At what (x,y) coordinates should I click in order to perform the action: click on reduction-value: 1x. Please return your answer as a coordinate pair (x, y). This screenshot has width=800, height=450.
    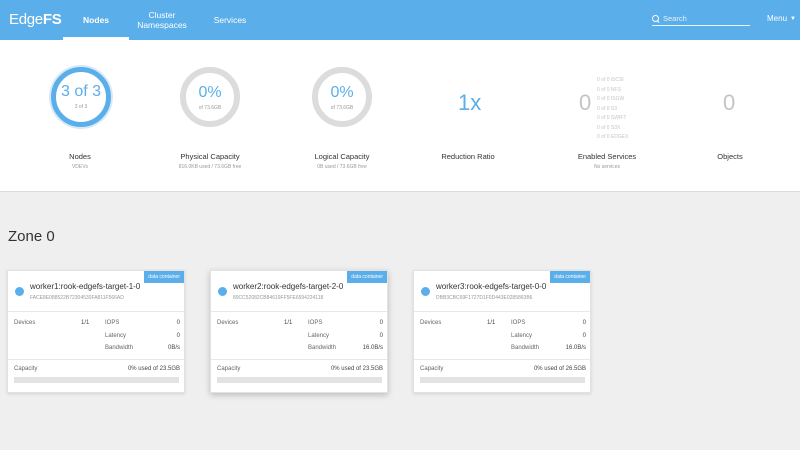
    Looking at the image, I should click on (470, 102).